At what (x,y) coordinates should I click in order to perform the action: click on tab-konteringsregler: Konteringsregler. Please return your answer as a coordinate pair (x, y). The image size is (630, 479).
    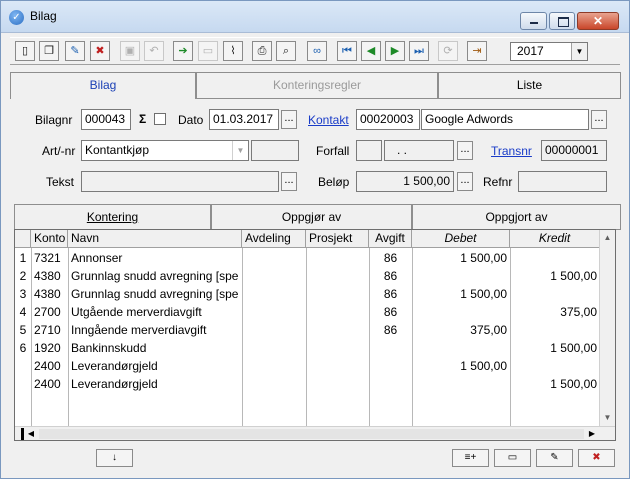
    Looking at the image, I should click on (317, 85).